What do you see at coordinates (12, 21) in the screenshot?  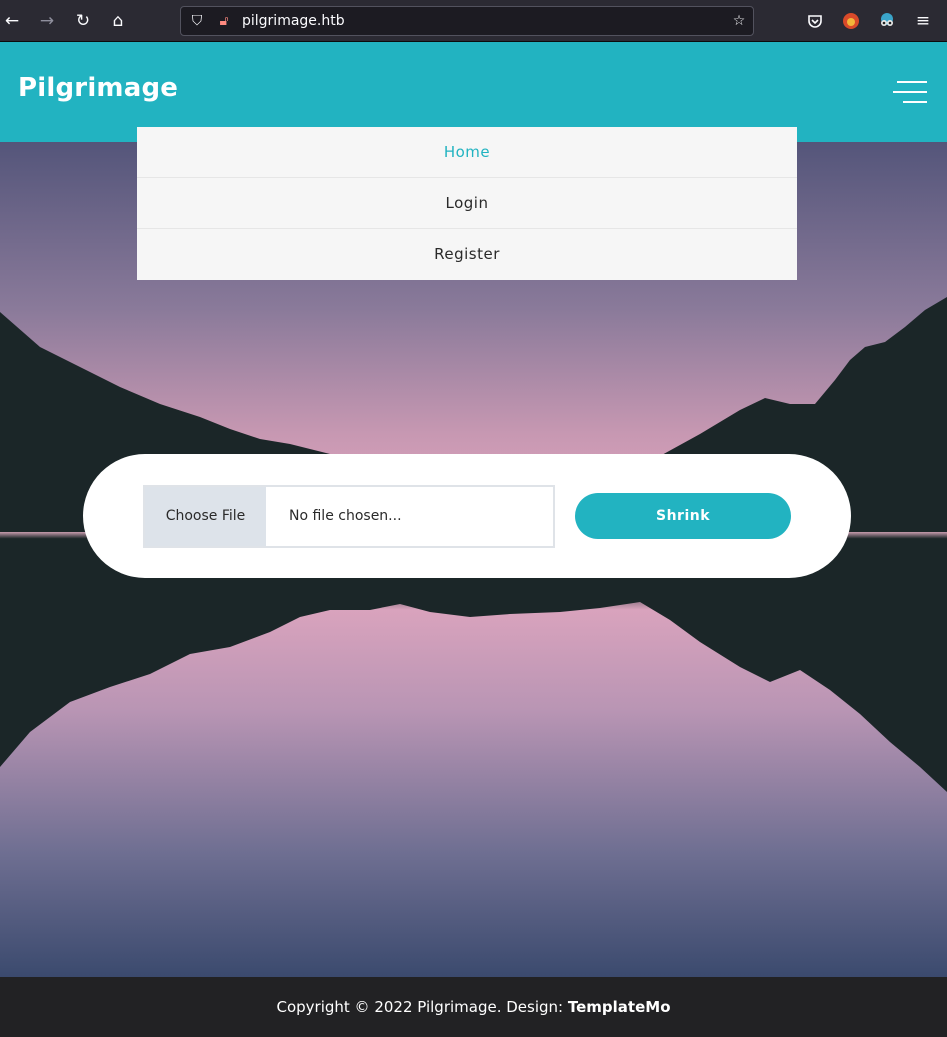 I see `back-button: ←` at bounding box center [12, 21].